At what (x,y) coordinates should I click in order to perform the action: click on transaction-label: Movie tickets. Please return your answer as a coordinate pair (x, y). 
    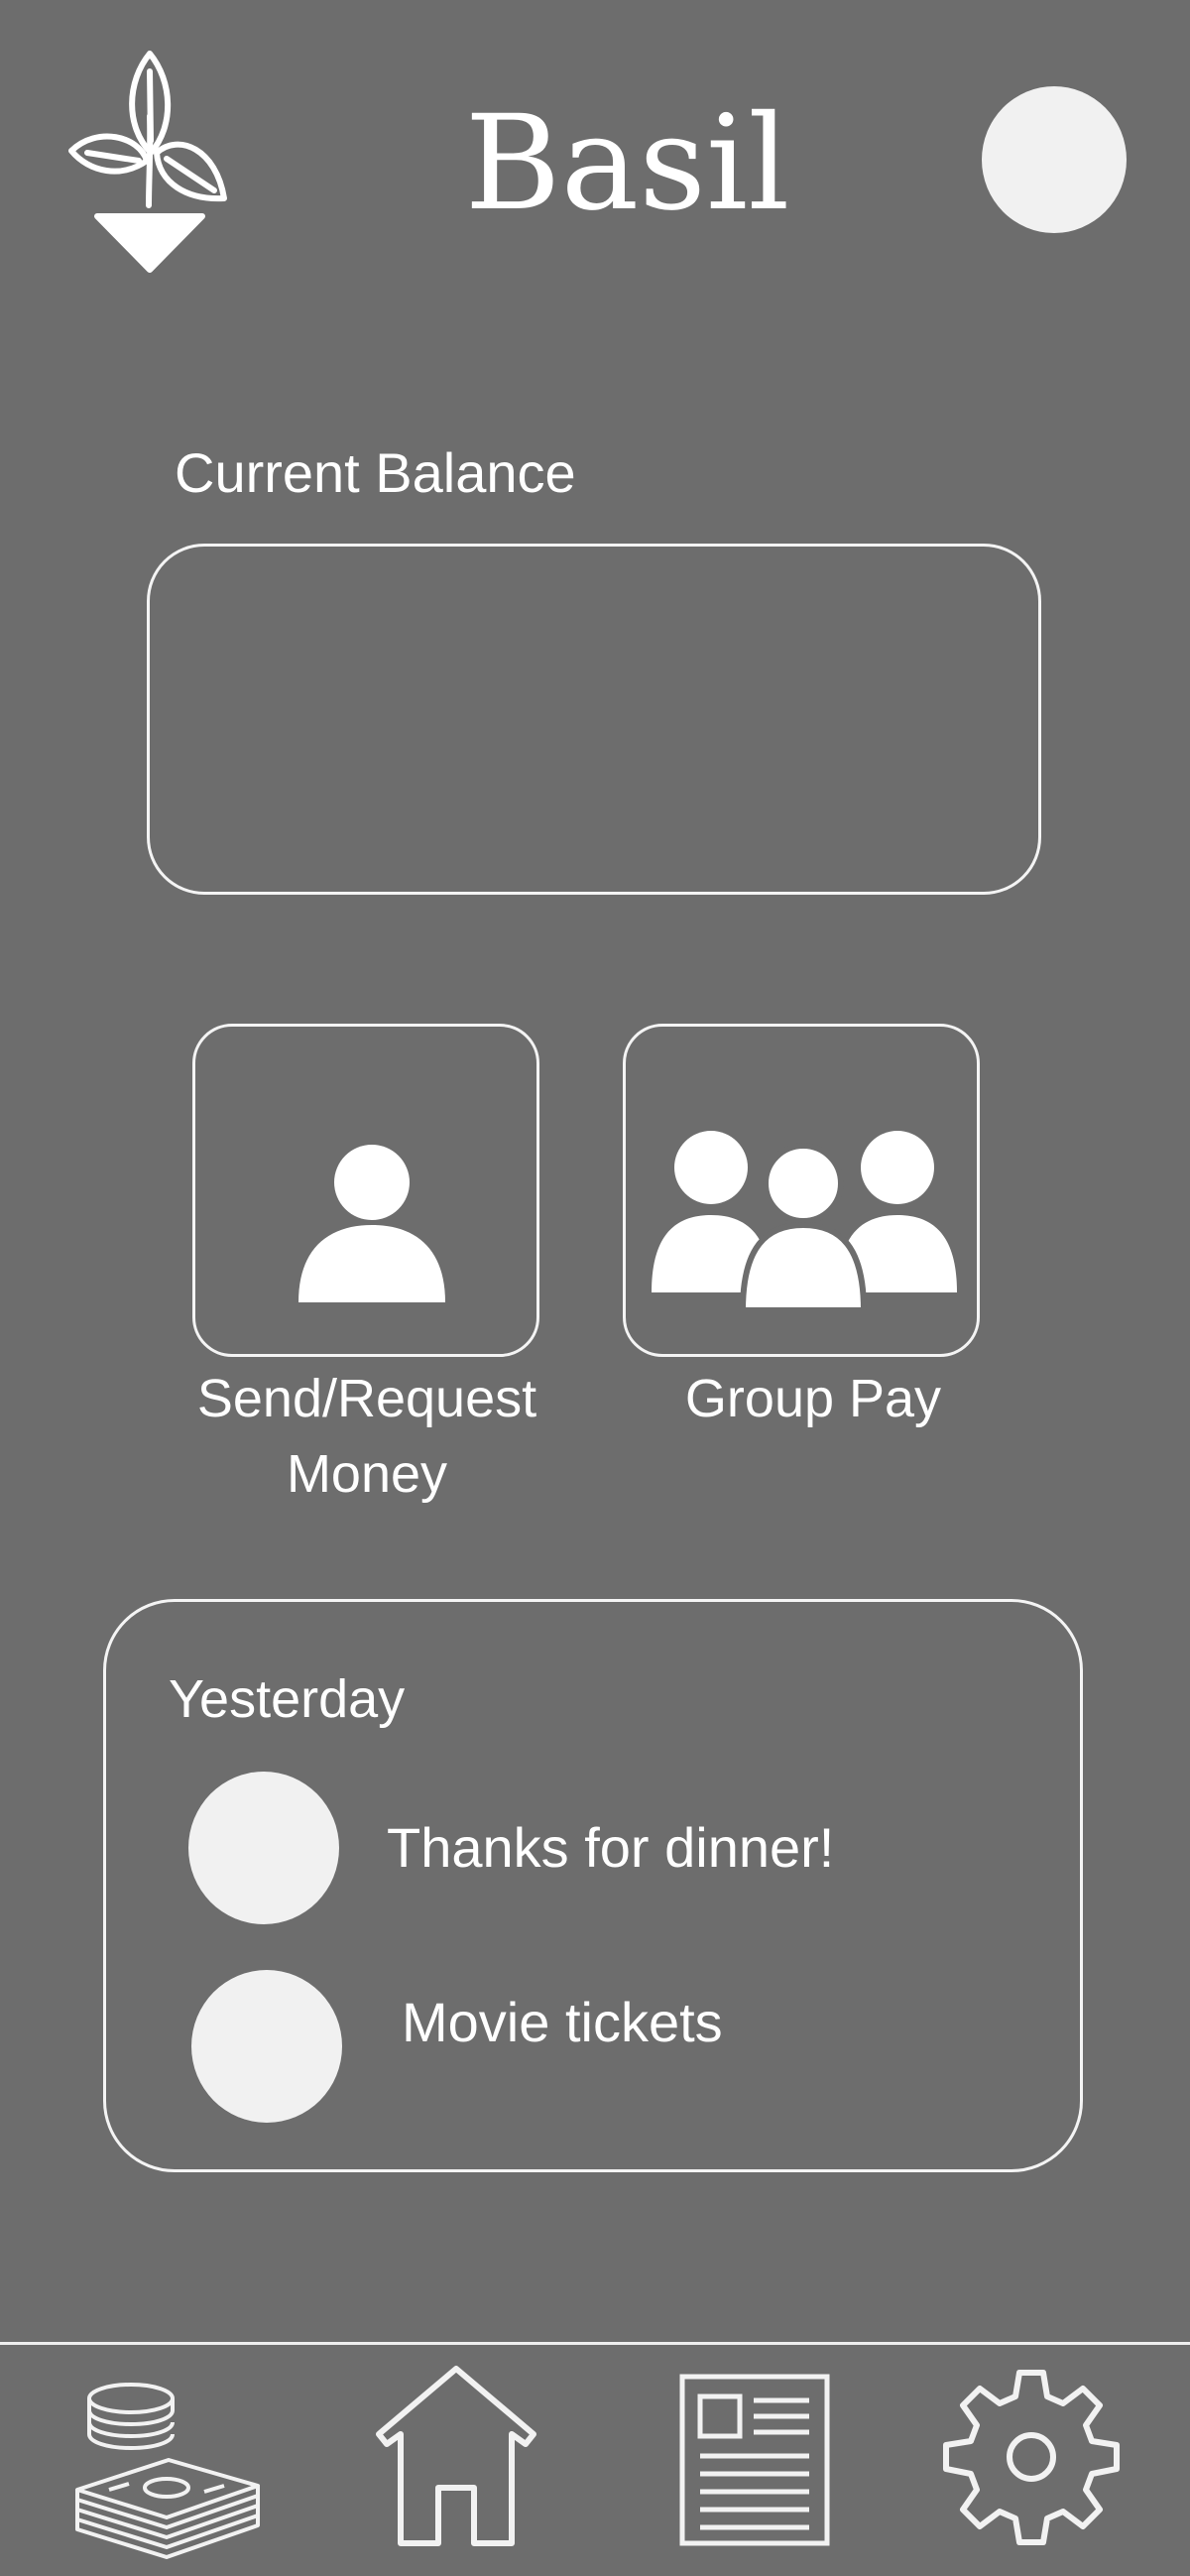
    Looking at the image, I should click on (562, 2022).